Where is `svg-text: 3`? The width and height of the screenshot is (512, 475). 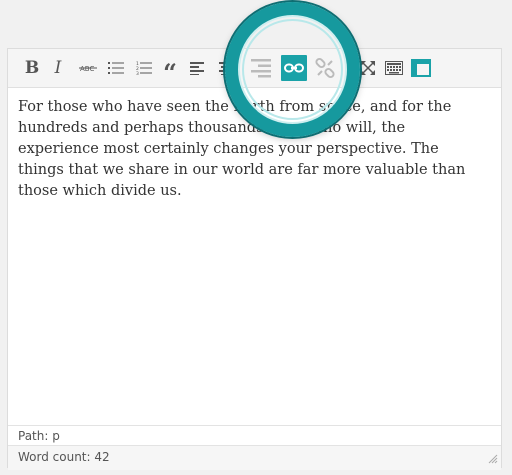
svg-text: 3 is located at coordinates (137, 73).